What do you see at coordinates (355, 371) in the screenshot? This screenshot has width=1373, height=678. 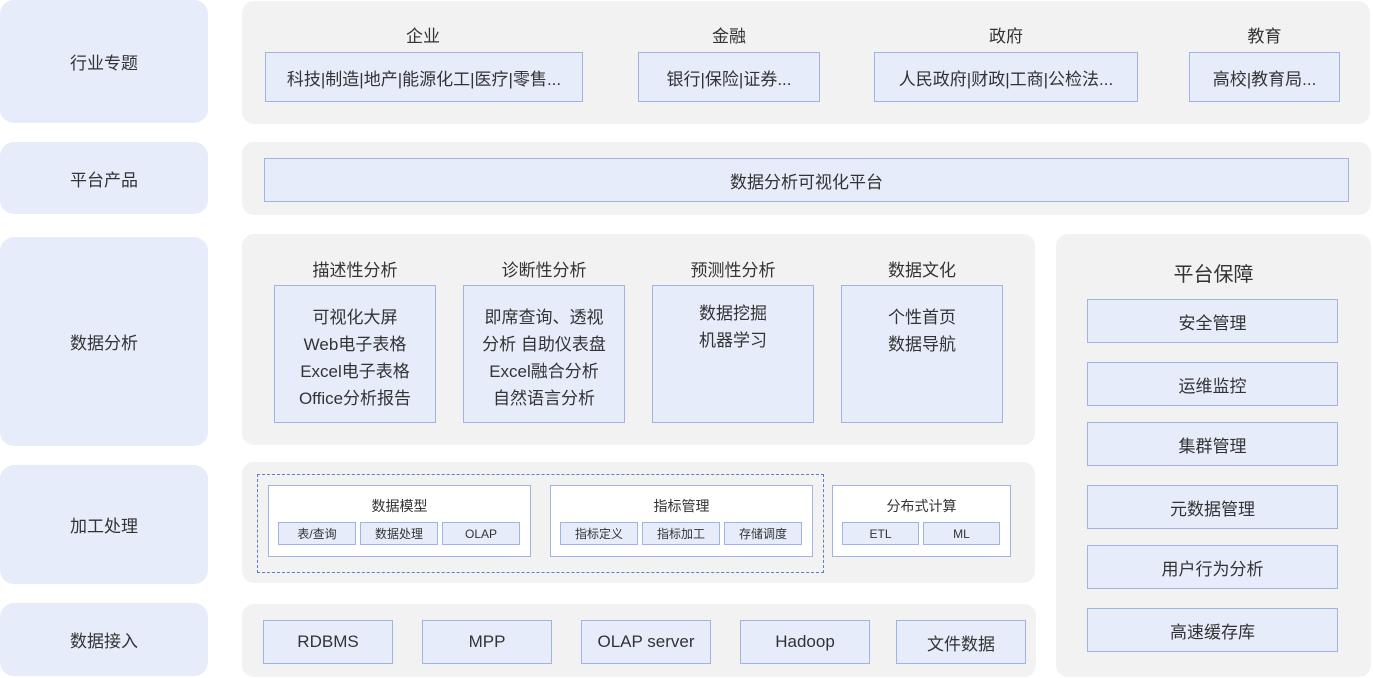 I see `analysis-item: Excel电子表格` at bounding box center [355, 371].